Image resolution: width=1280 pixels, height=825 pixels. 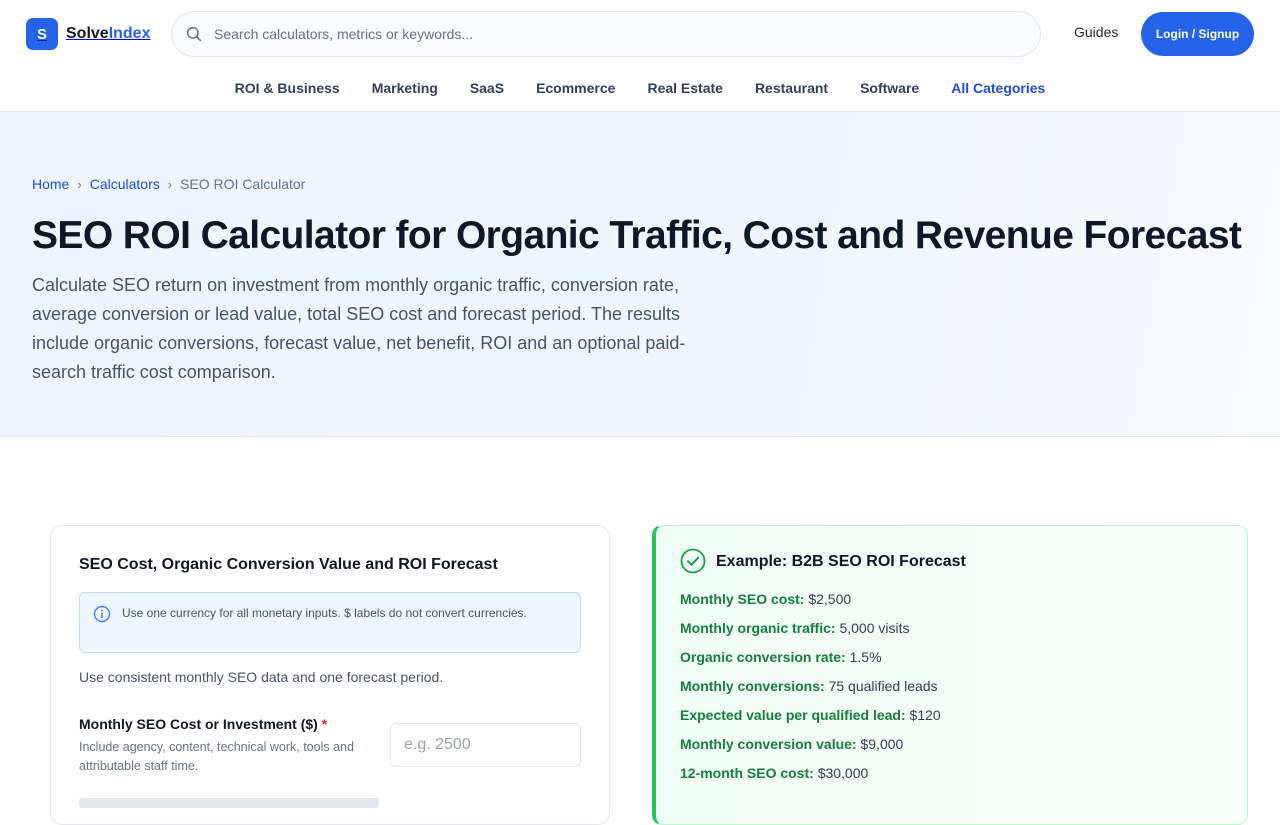 I want to click on example-item: Monthly SEO cost: $2,500, so click(x=810, y=605).